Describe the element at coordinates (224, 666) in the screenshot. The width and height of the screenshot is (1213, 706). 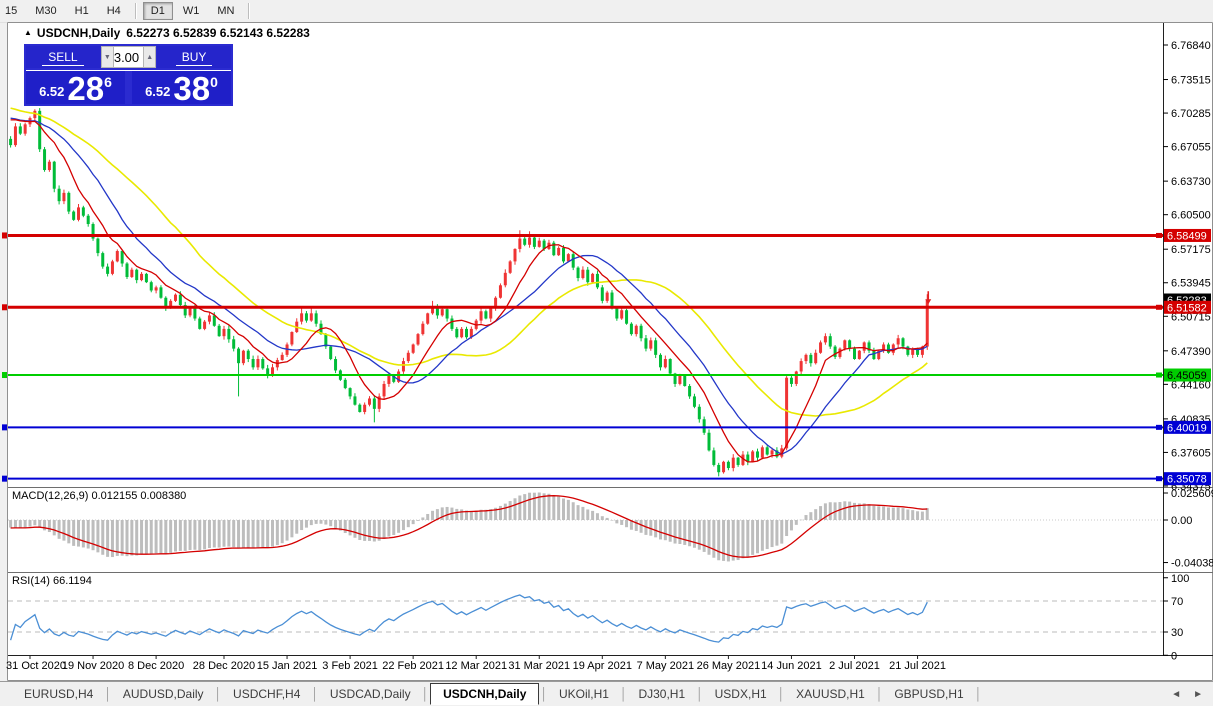
I see `date-tick-label: 28 Dec 2020` at that location.